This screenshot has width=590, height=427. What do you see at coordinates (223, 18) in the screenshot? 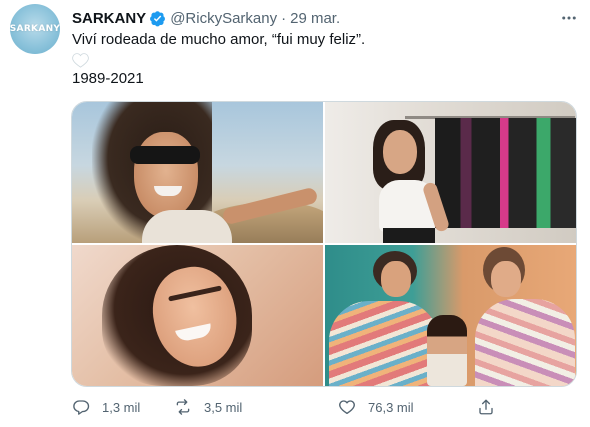
I see `author-handle: @RickySarkany` at bounding box center [223, 18].